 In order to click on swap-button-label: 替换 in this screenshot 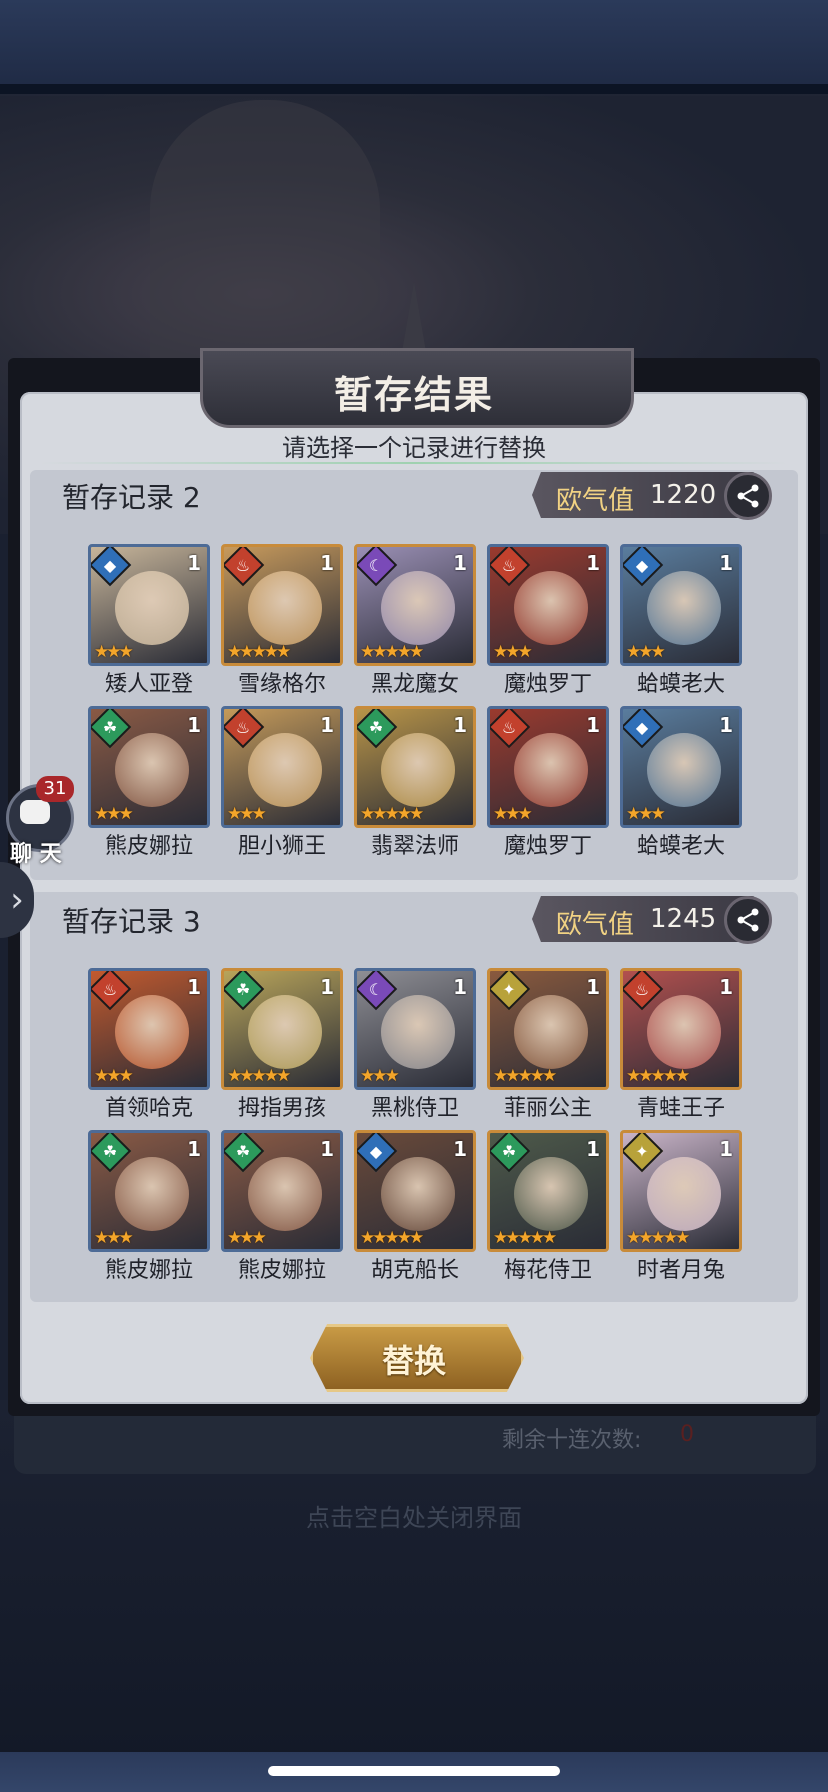, I will do `click(414, 1359)`.